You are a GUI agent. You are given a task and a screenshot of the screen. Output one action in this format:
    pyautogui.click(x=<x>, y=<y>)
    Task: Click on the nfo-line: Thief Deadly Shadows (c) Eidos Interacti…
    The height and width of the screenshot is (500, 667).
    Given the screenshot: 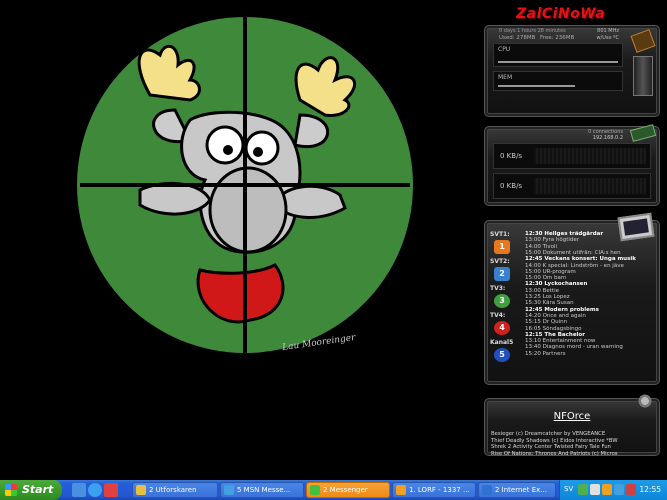 What is the action you would take?
    pyautogui.click(x=573, y=441)
    